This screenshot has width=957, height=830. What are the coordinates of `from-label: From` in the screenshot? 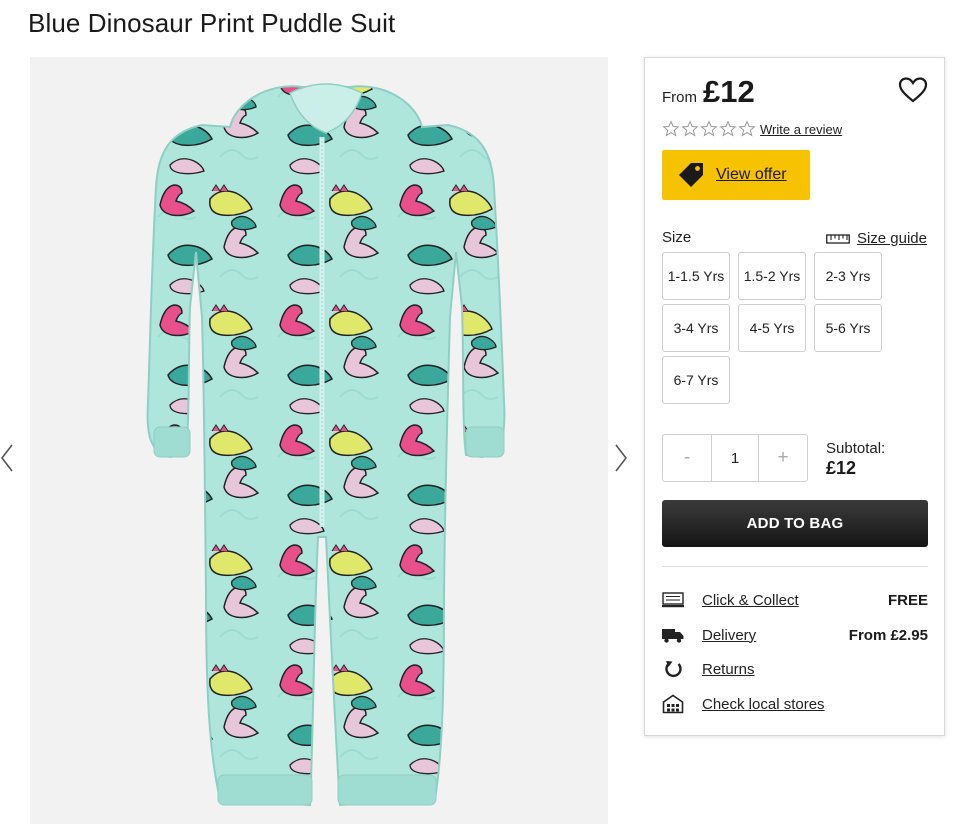 It's located at (679, 97).